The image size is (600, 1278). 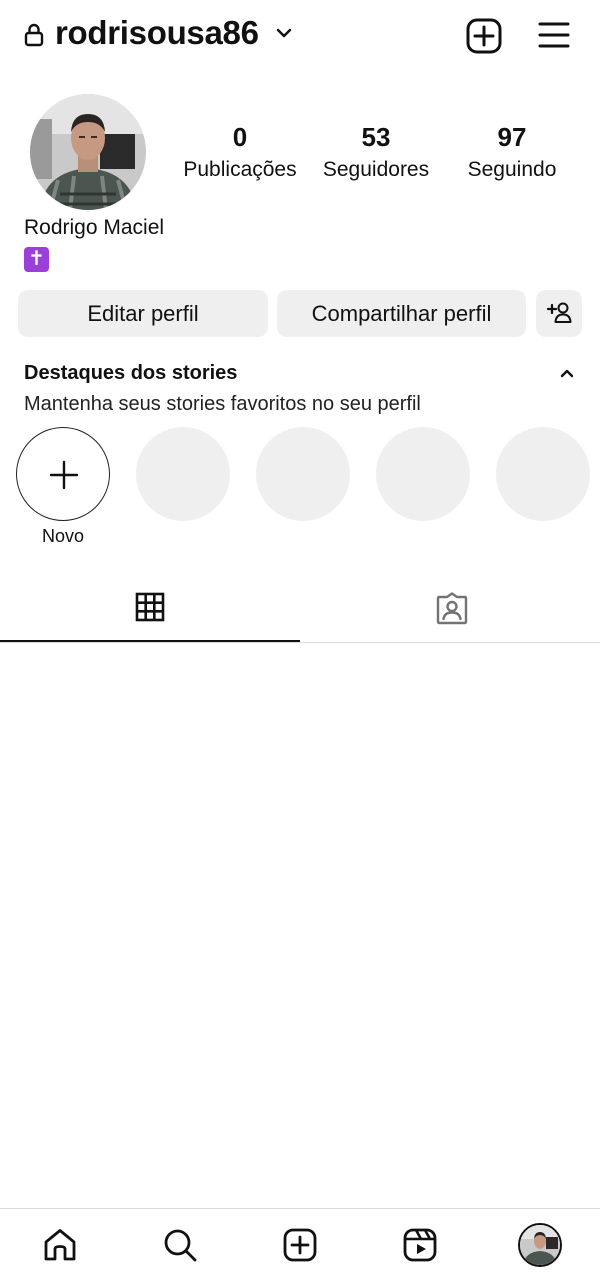 What do you see at coordinates (63, 536) in the screenshot?
I see `new-highlight-label: Novo` at bounding box center [63, 536].